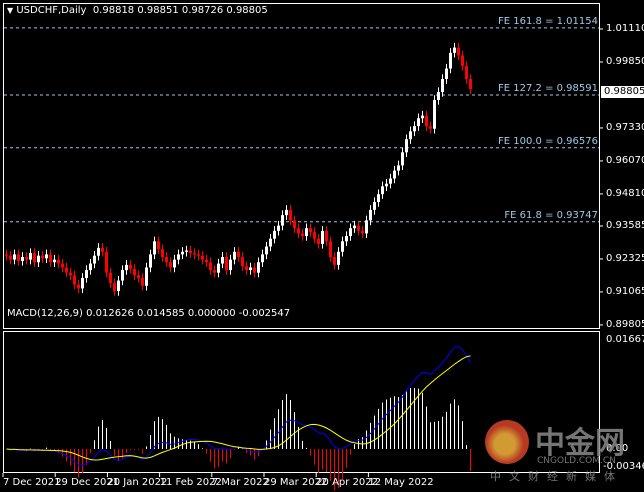 The height and width of the screenshot is (492, 644). Describe the element at coordinates (625, 339) in the screenshot. I see `macd-axis-top: 0.016673` at that location.